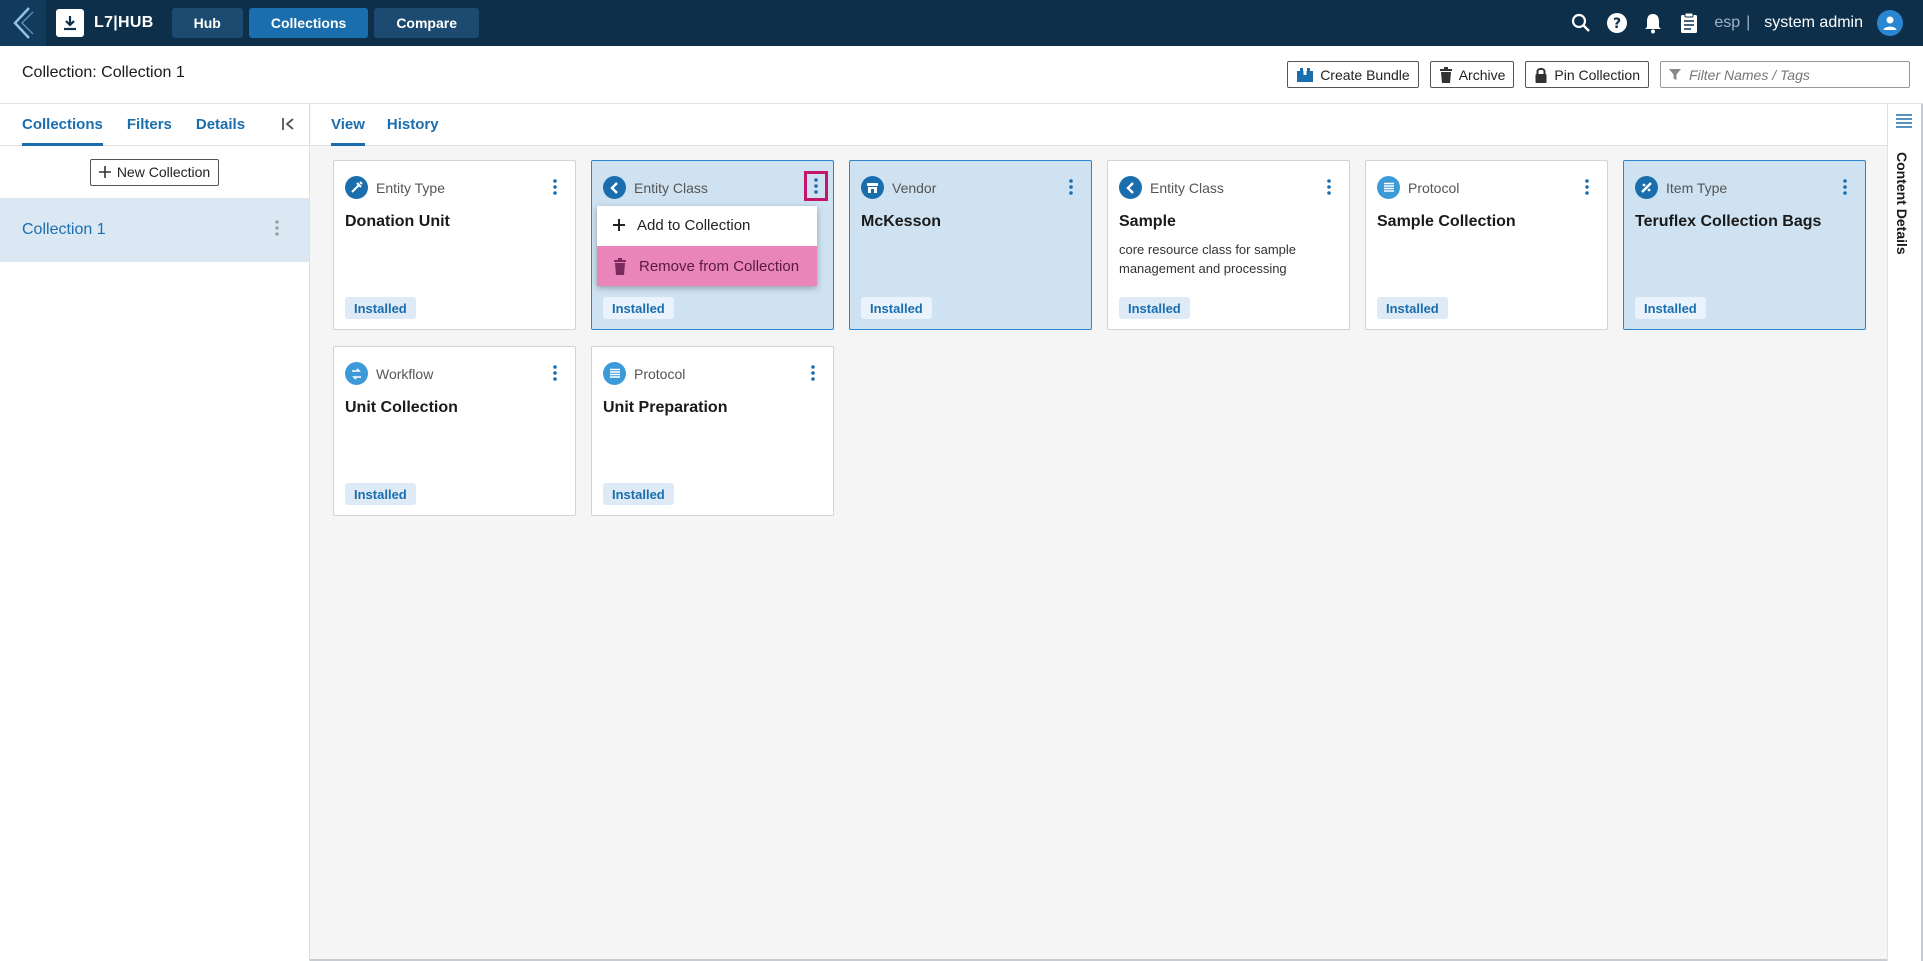  Describe the element at coordinates (454, 431) in the screenshot. I see `content-card: Workflow Unit Collection Installed` at that location.